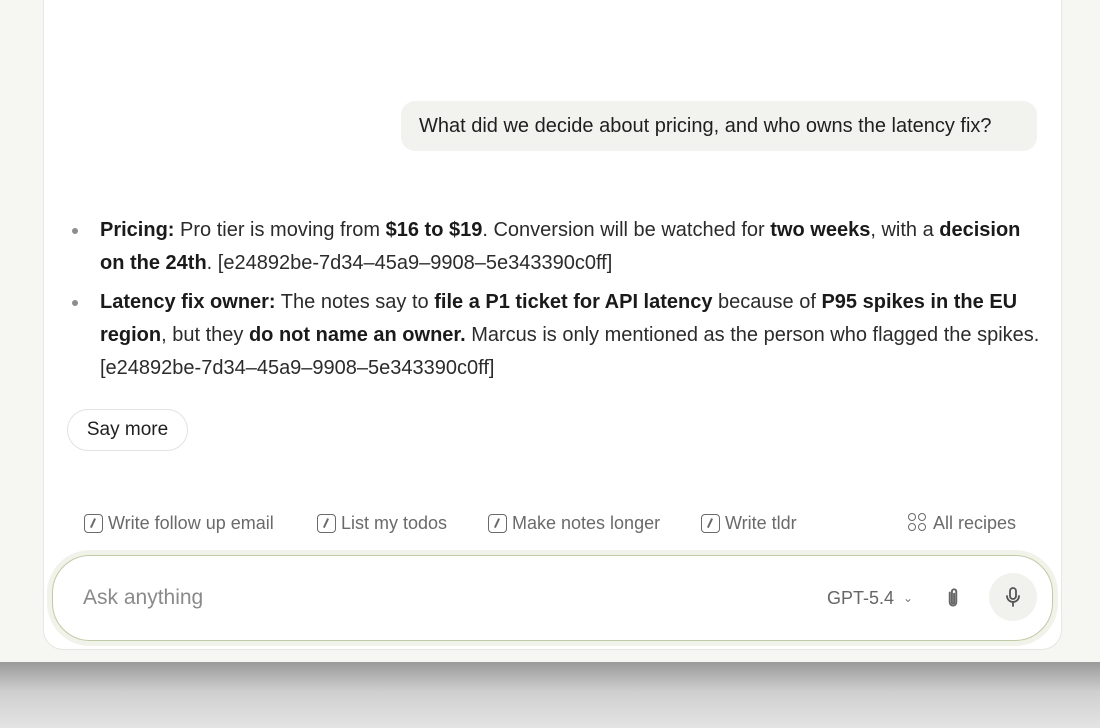 The width and height of the screenshot is (1100, 728). I want to click on recipe-make-notes-longer: Make notes longer, so click(574, 523).